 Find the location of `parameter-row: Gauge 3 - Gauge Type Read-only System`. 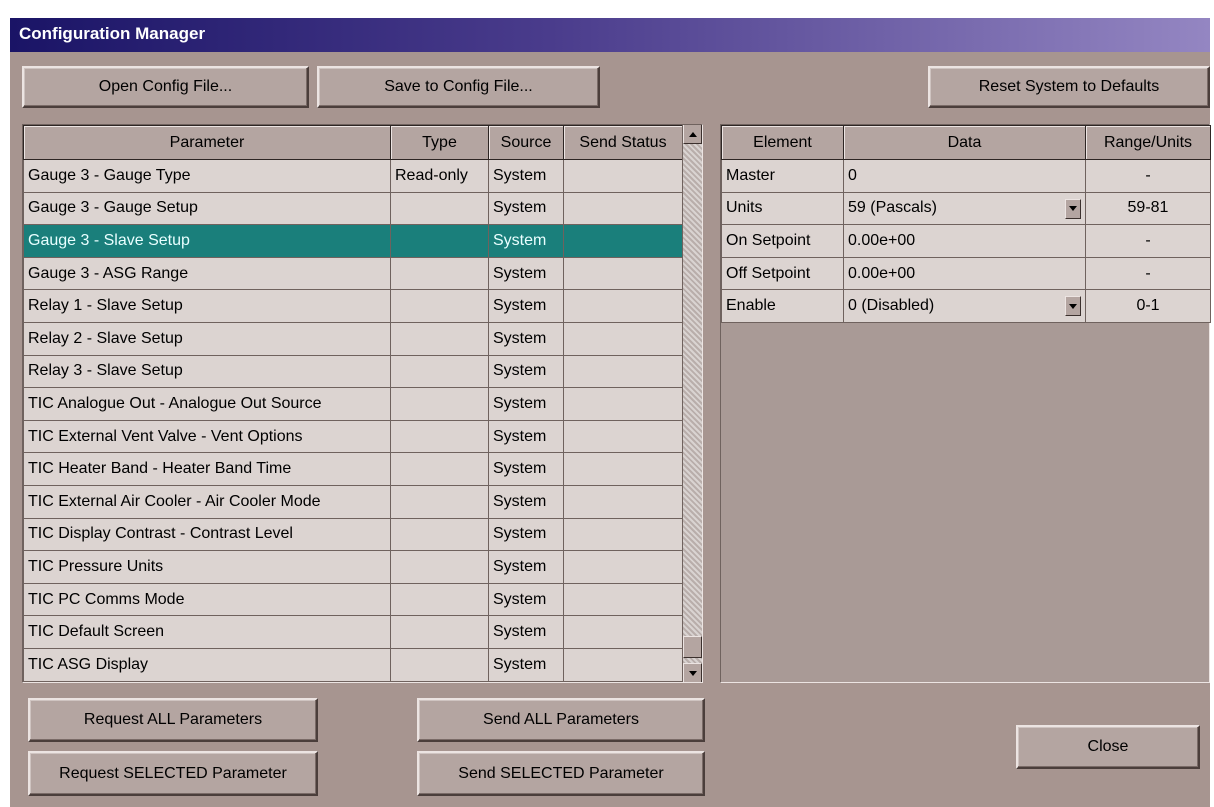

parameter-row: Gauge 3 - Gauge Type Read-only System is located at coordinates (353, 176).